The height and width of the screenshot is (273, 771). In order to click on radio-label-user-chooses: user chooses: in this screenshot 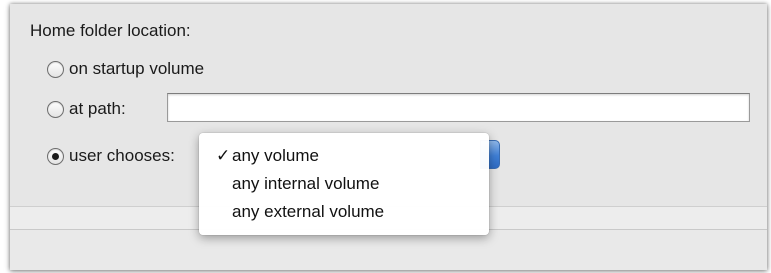, I will do `click(122, 155)`.